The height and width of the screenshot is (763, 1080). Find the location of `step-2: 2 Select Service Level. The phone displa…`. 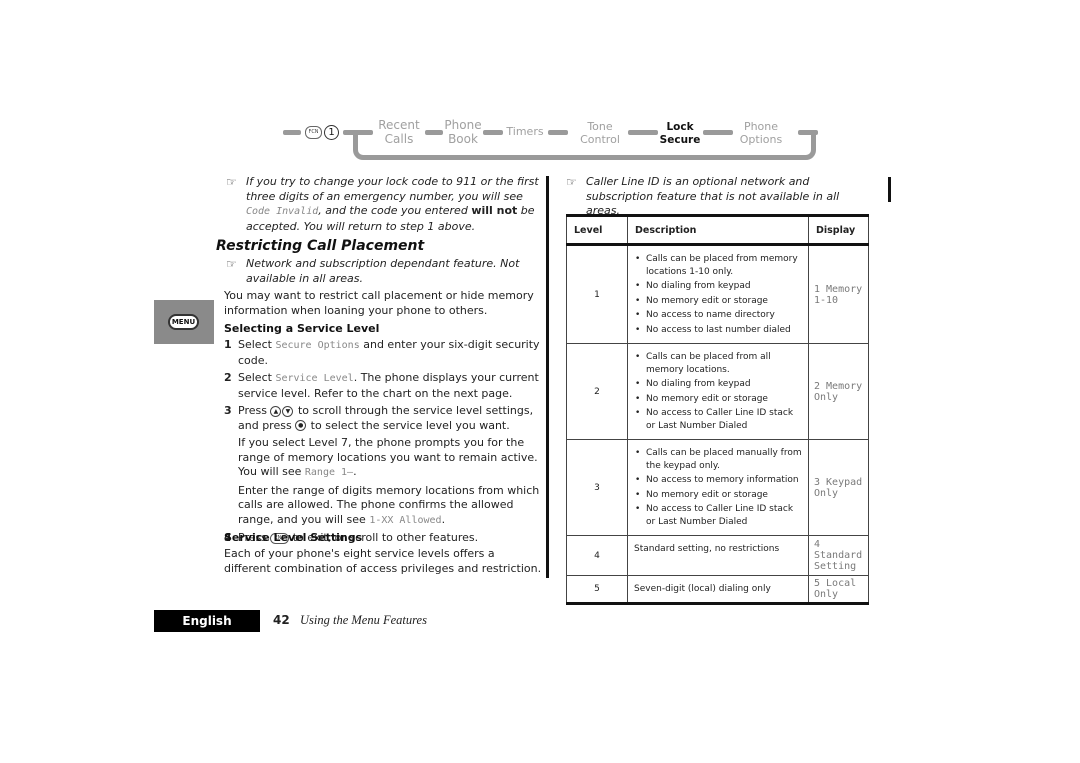

step-2: 2 Select Service Level. The phone displa… is located at coordinates (384, 386).